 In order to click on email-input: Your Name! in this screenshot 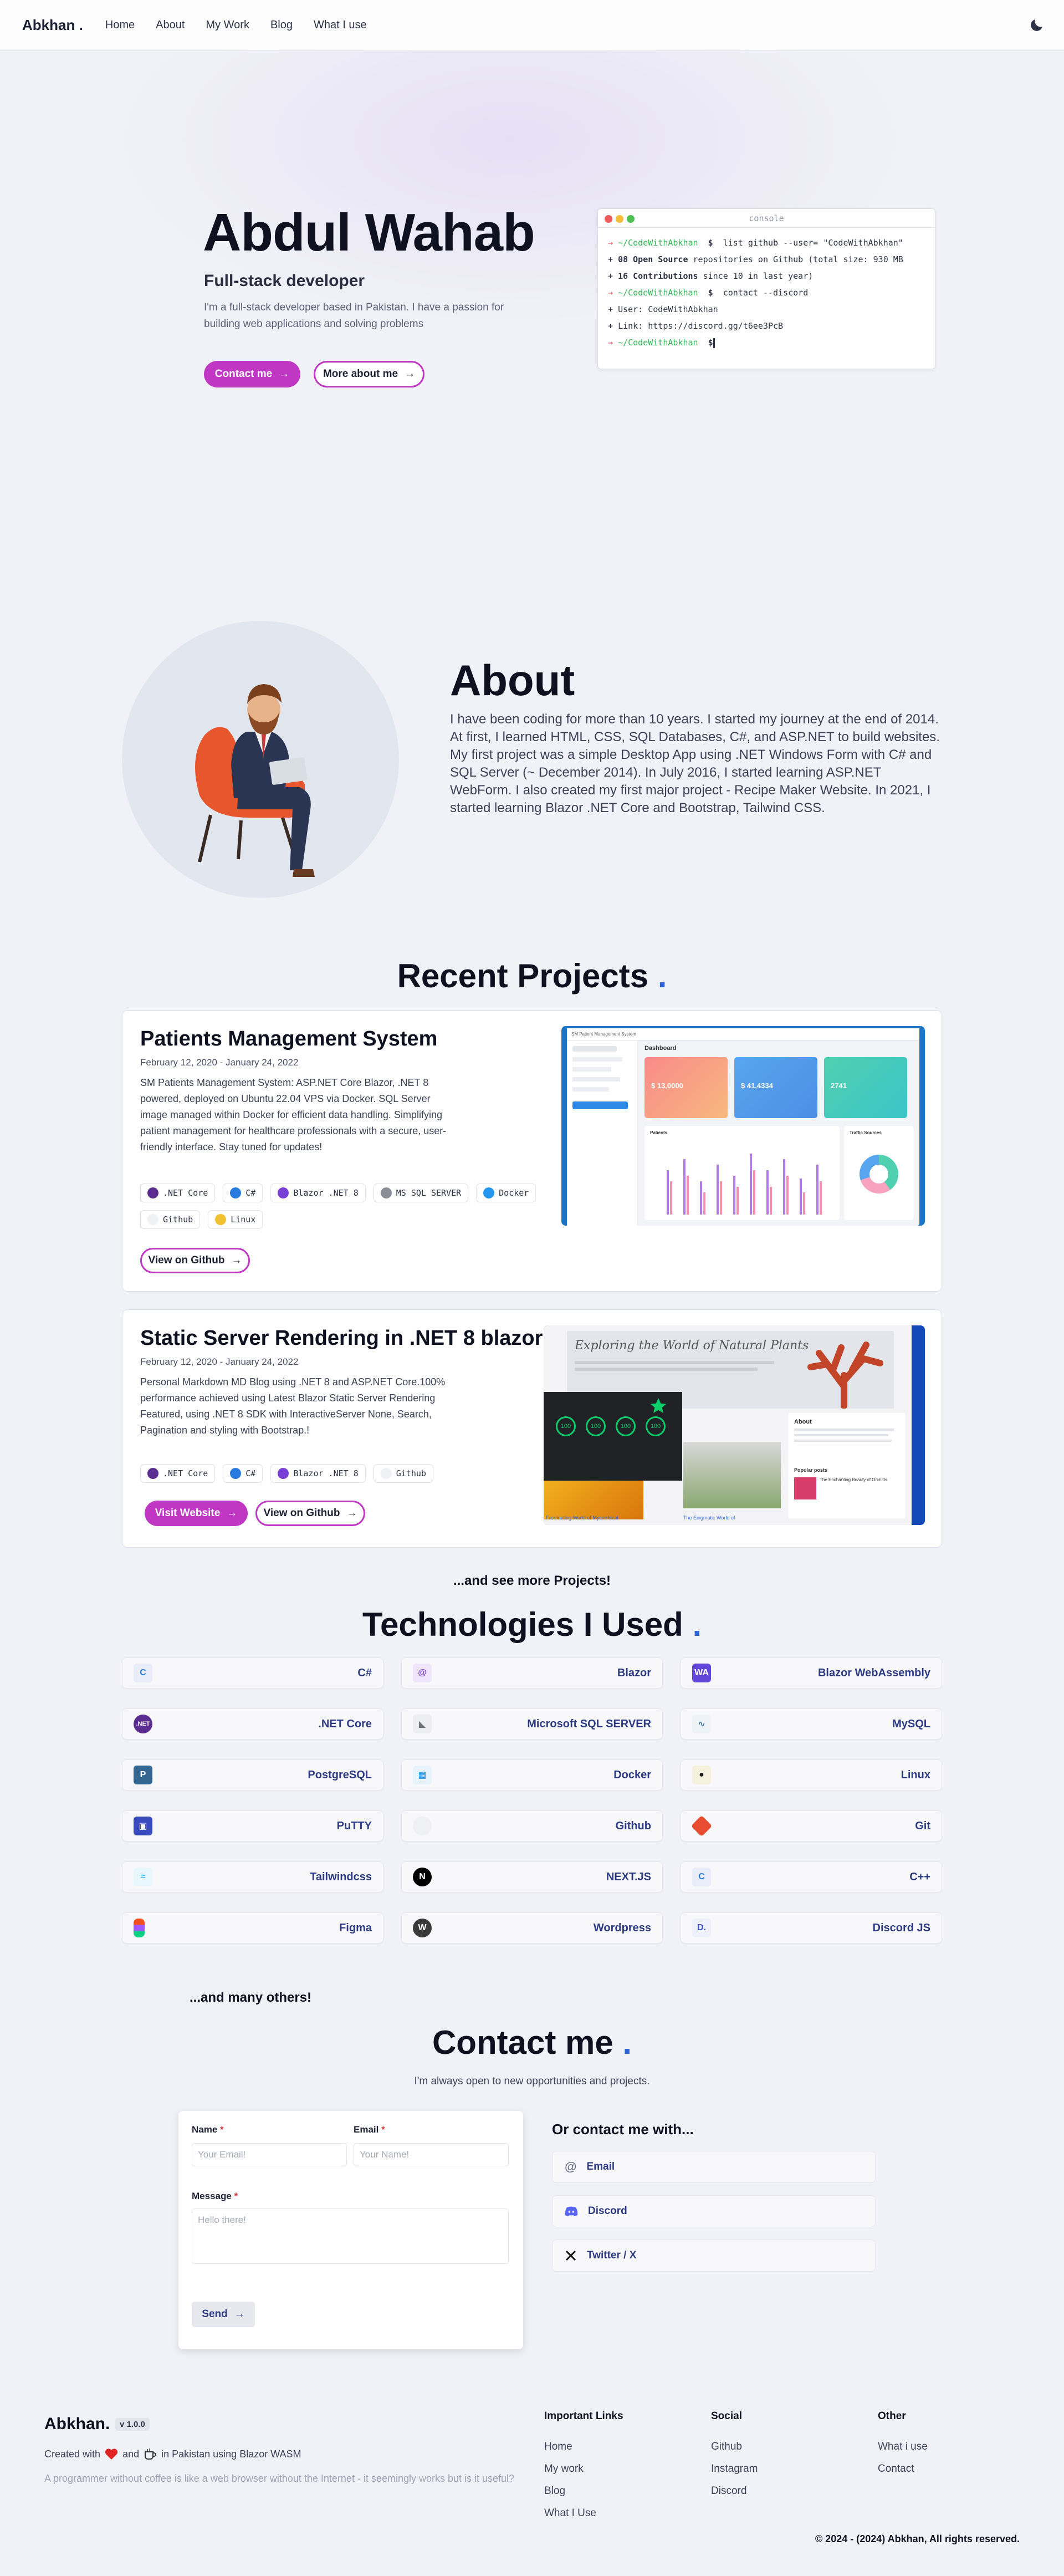, I will do `click(431, 2154)`.